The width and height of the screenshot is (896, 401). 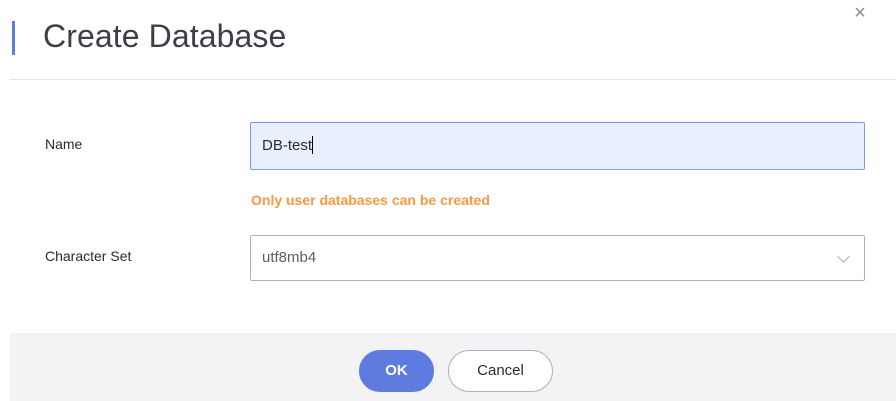 What do you see at coordinates (13, 38) in the screenshot?
I see `title-accent-bar` at bounding box center [13, 38].